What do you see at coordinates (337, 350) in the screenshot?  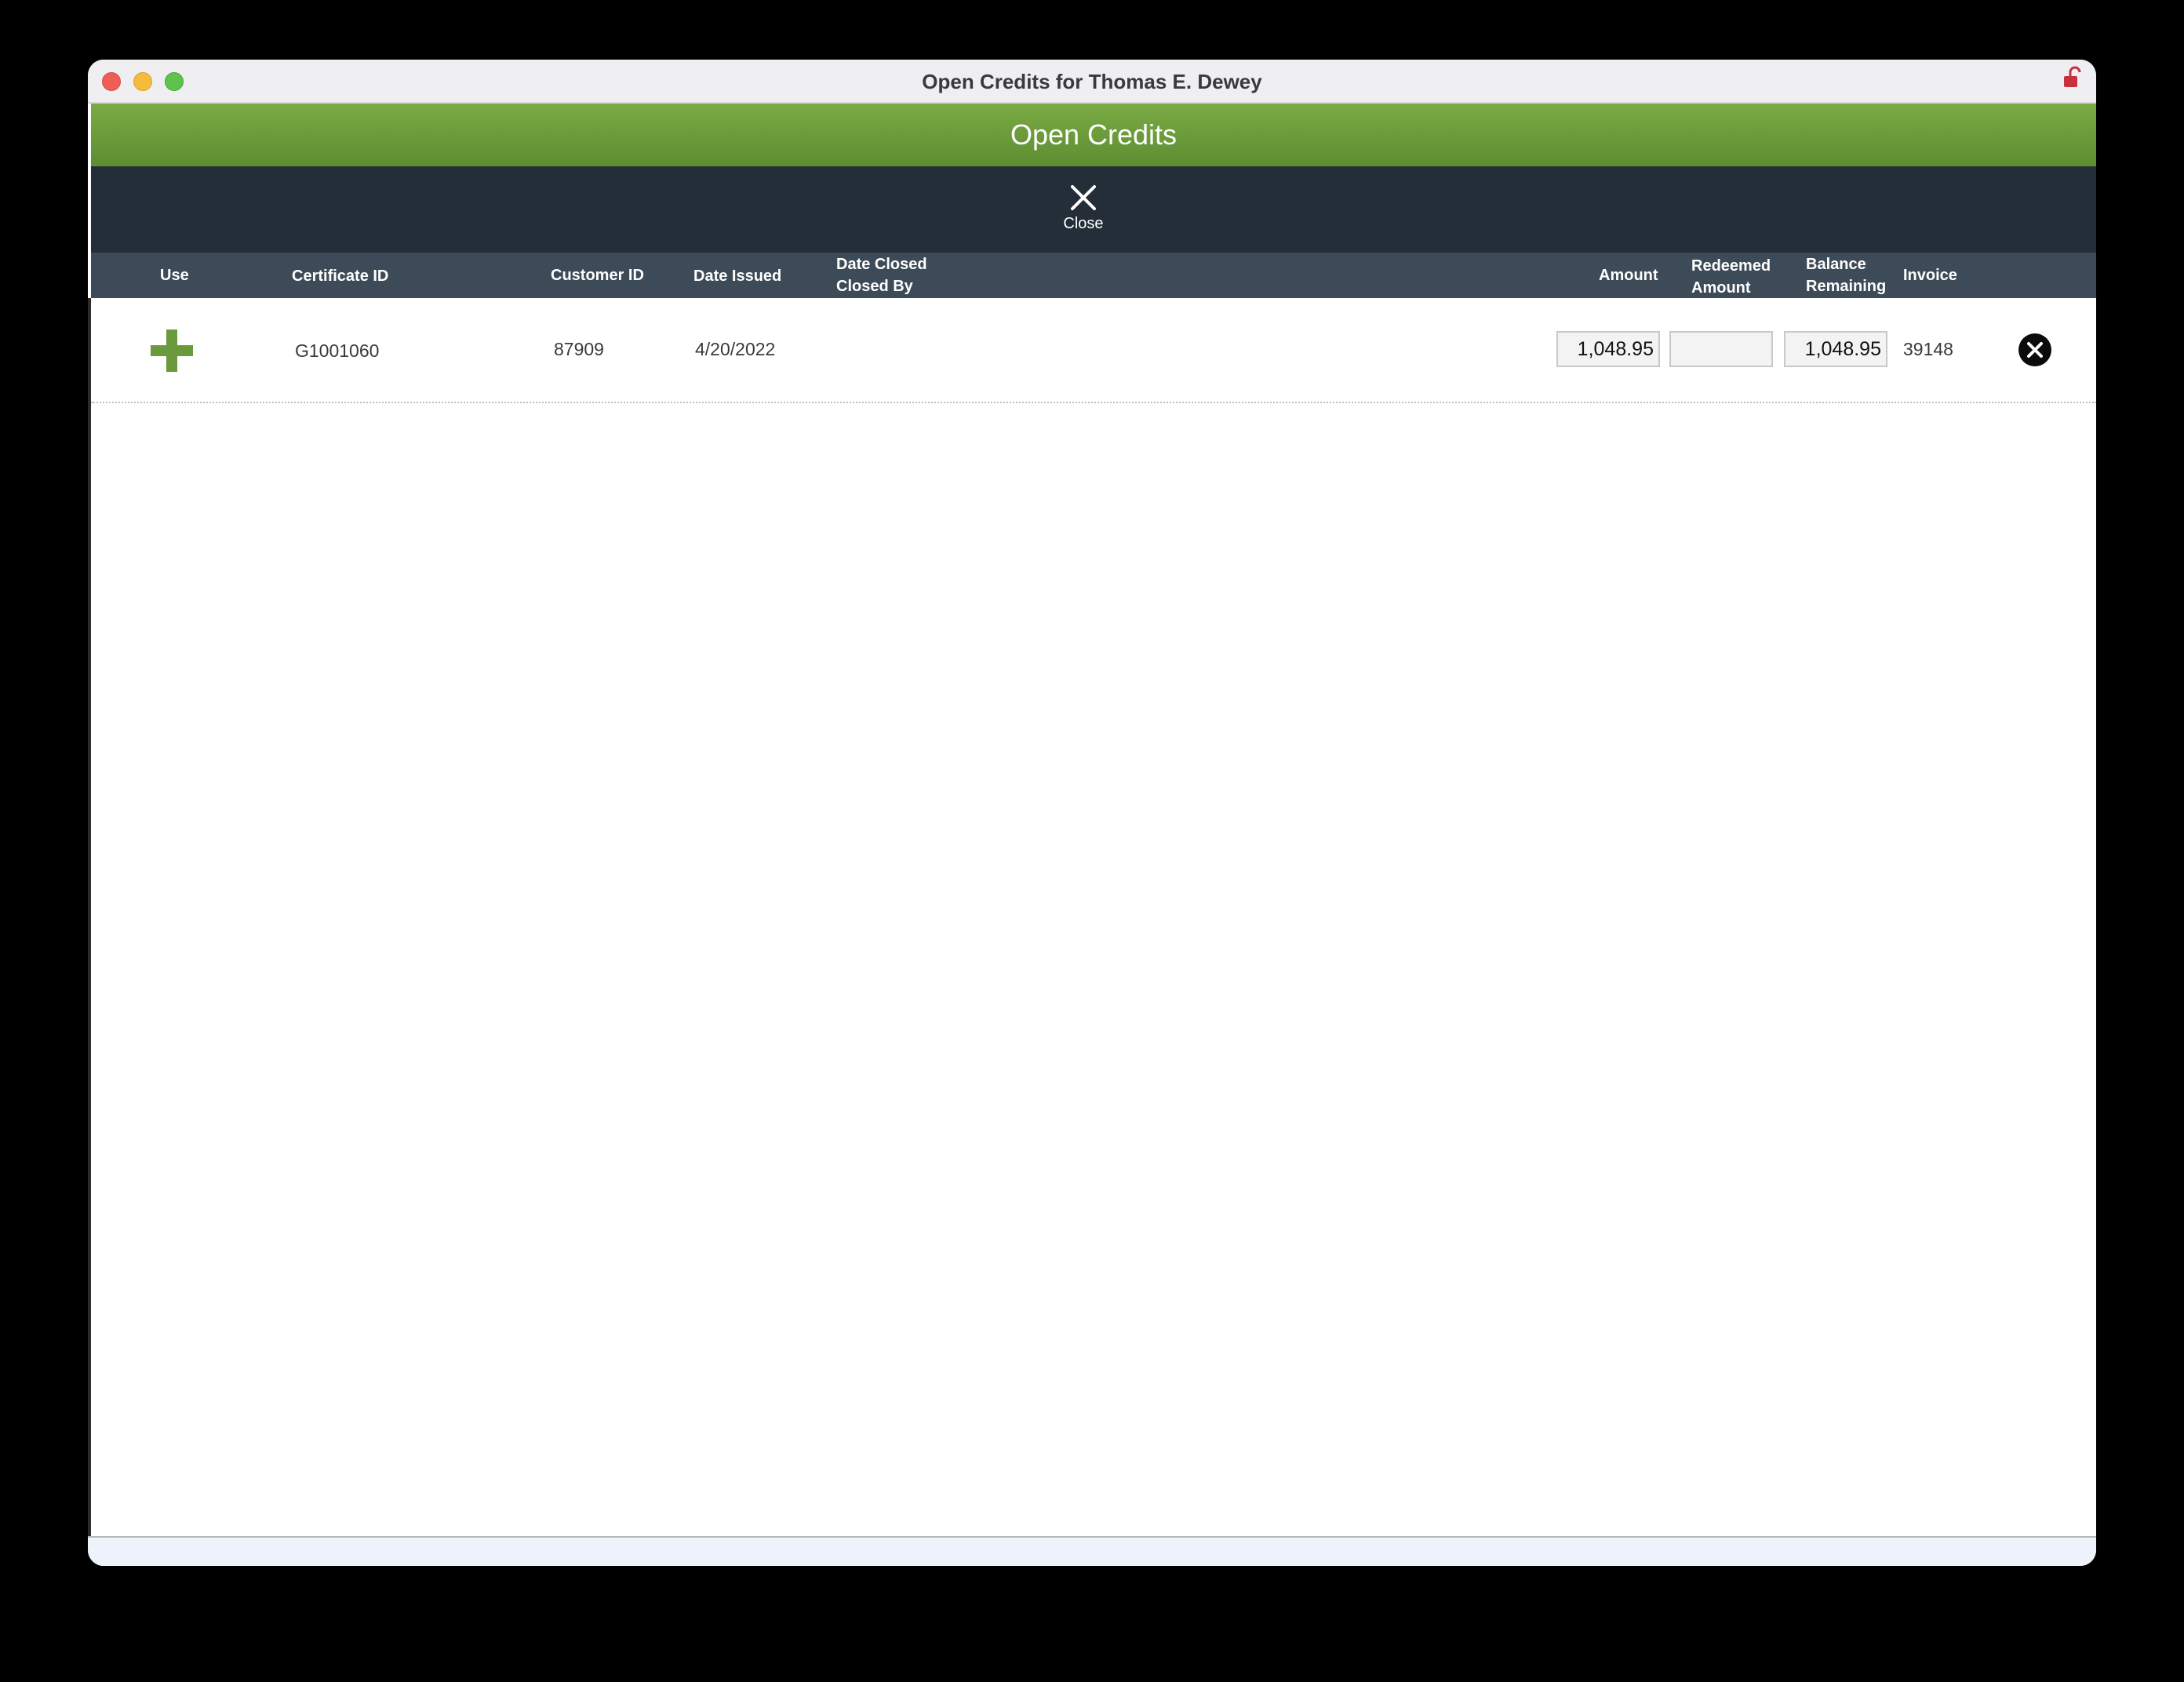 I see `cell-certificate-id: G1001060` at bounding box center [337, 350].